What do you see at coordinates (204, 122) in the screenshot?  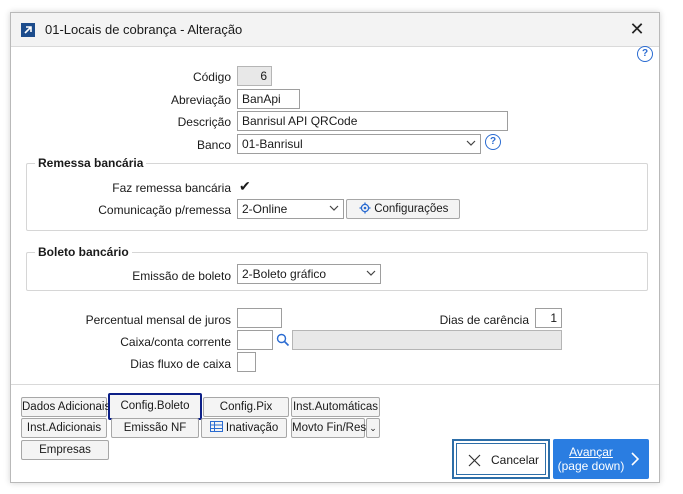 I see `descricao-label: Descrição` at bounding box center [204, 122].